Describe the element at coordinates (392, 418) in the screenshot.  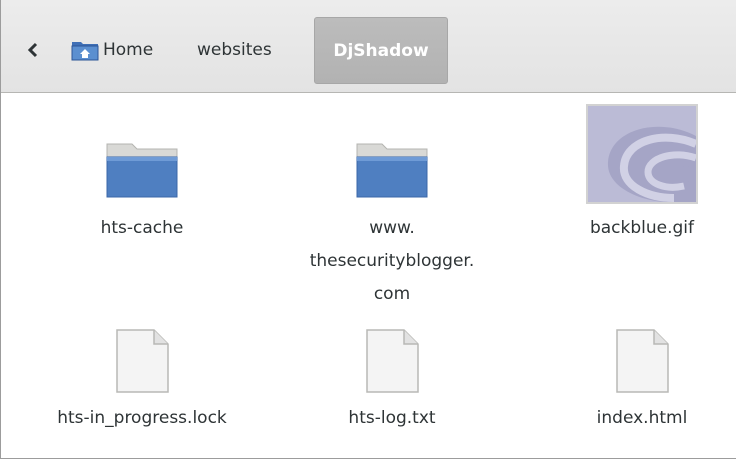
I see `file-item-name: hts-log.txt` at that location.